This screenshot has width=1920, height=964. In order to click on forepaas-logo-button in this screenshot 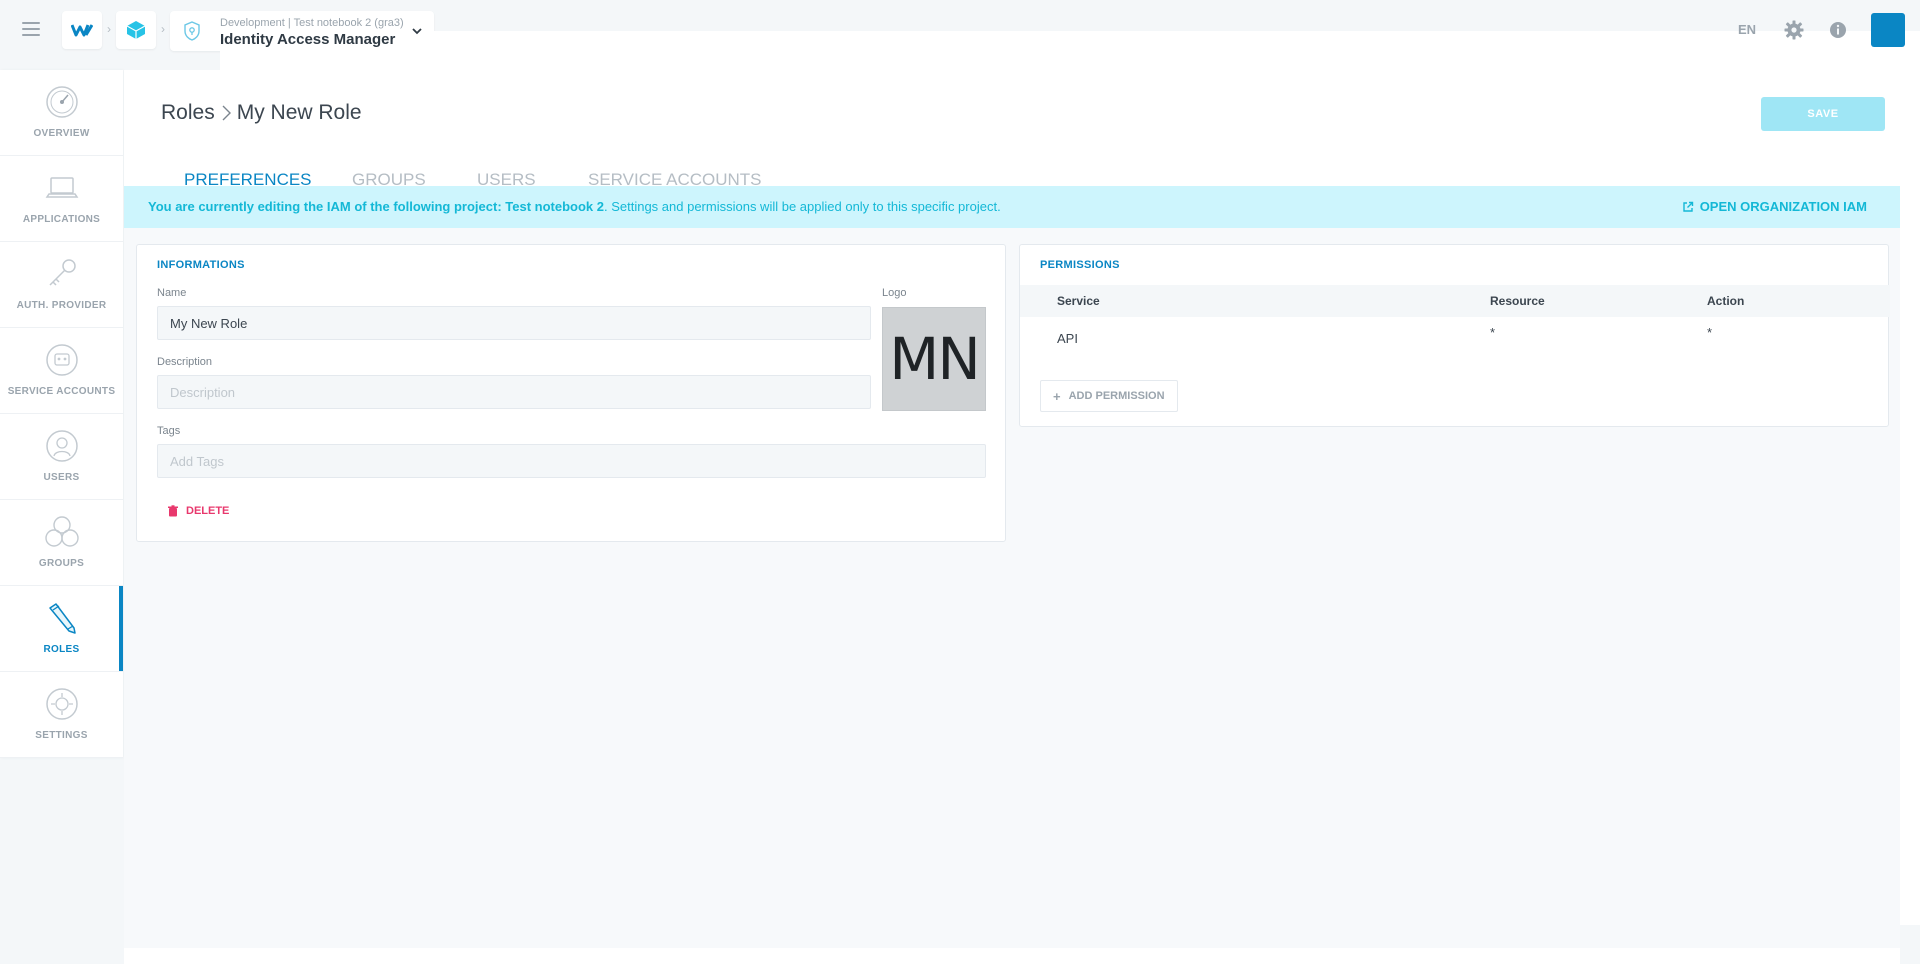, I will do `click(82, 30)`.